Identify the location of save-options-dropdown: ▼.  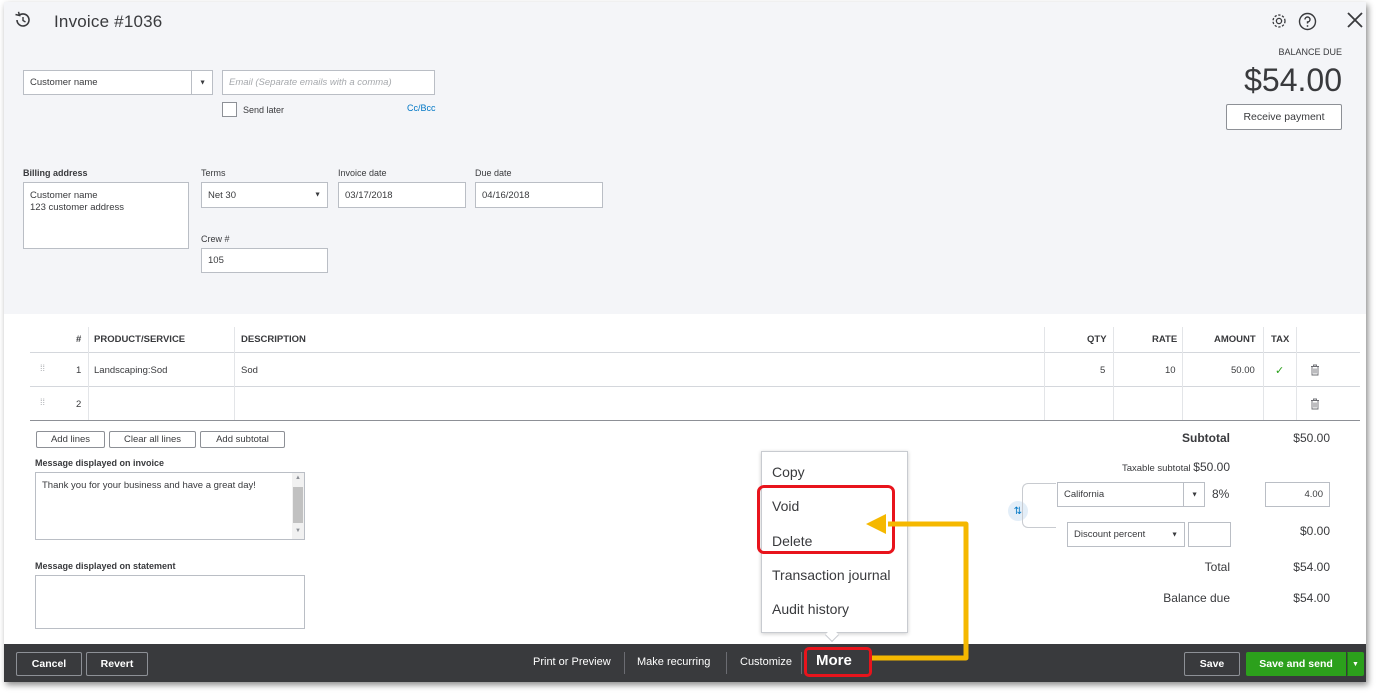
(1355, 664).